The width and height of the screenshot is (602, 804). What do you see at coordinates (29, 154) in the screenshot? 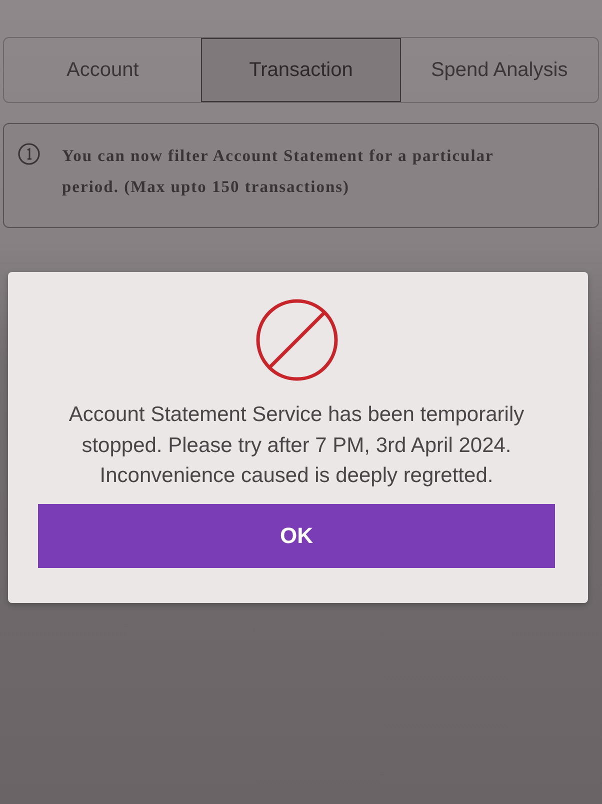
I see `info-icon` at bounding box center [29, 154].